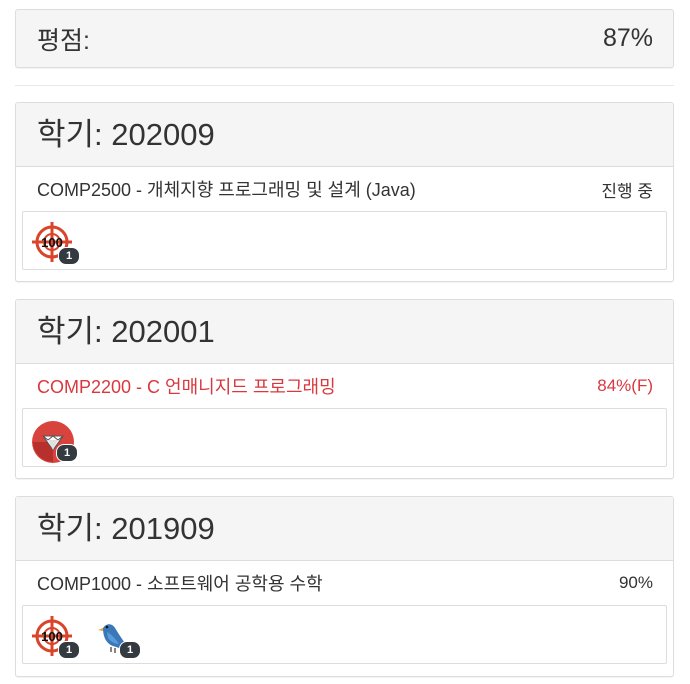  What do you see at coordinates (344, 634) in the screenshot?
I see `badge-list: 100 1 1` at bounding box center [344, 634].